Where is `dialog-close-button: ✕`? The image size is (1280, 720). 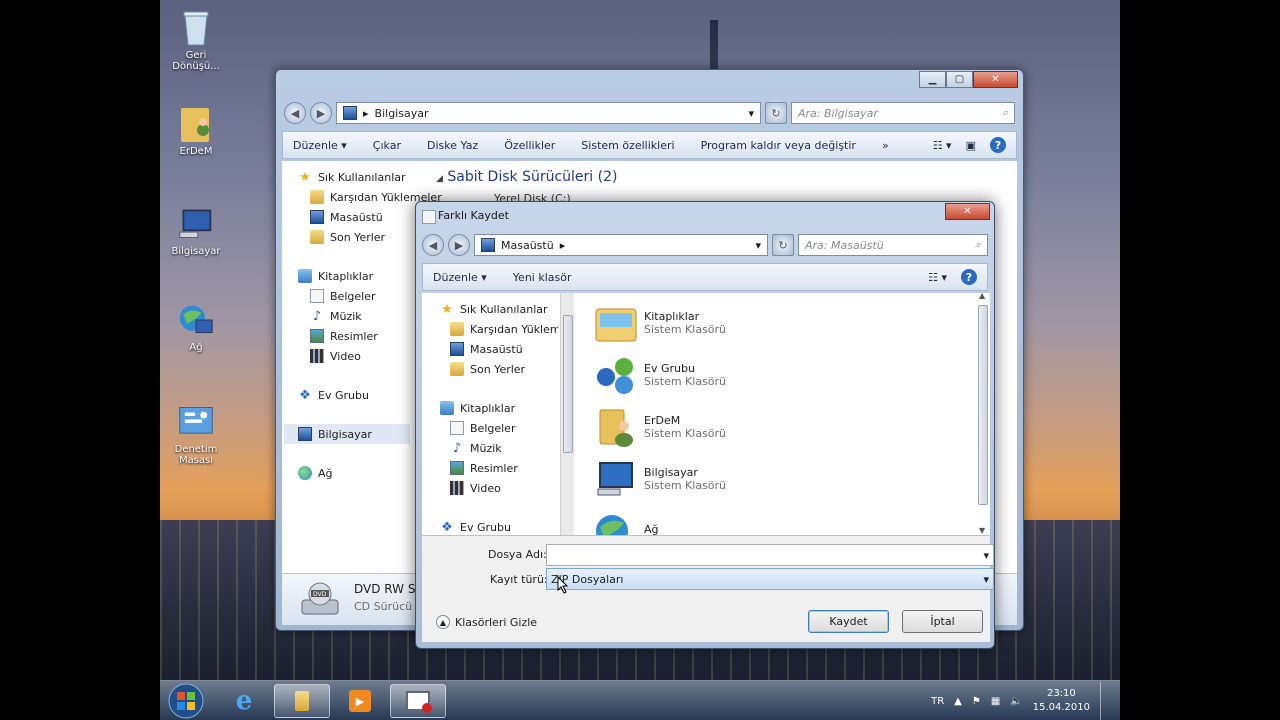
dialog-close-button: ✕ is located at coordinates (967, 211).